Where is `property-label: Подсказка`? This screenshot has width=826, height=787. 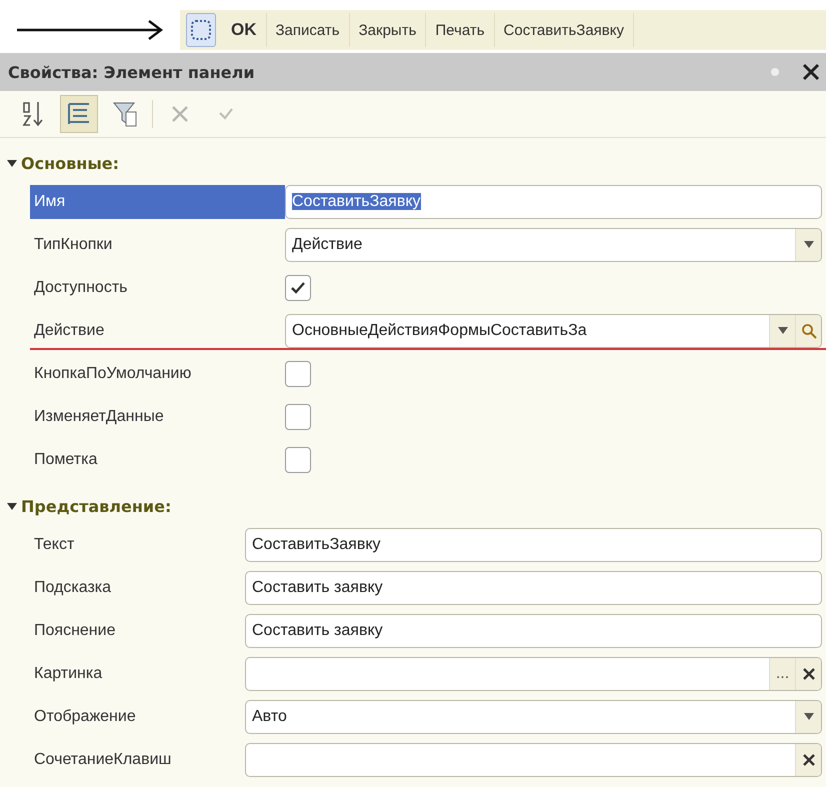 property-label: Подсказка is located at coordinates (72, 588).